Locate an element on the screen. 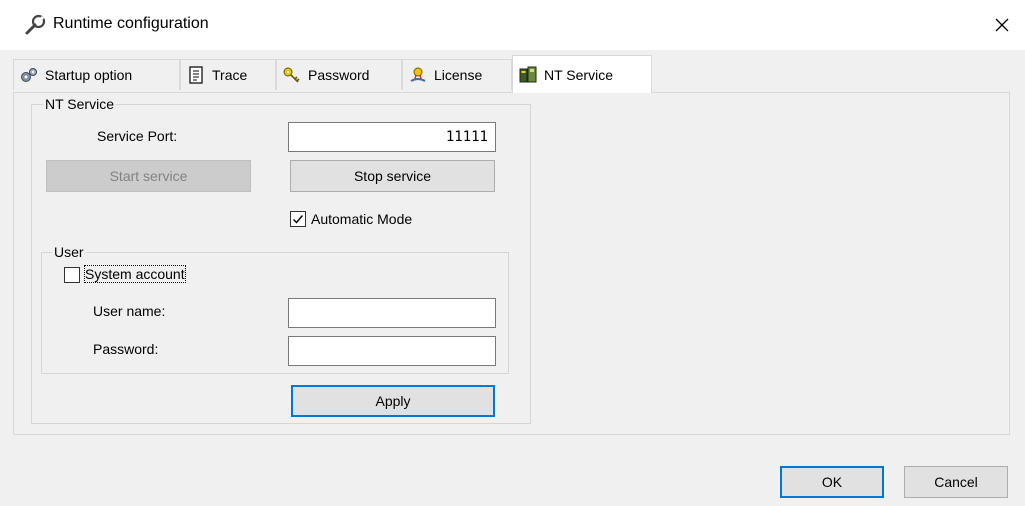 The image size is (1025, 506). title-bar: Runtime configuration is located at coordinates (512, 25).